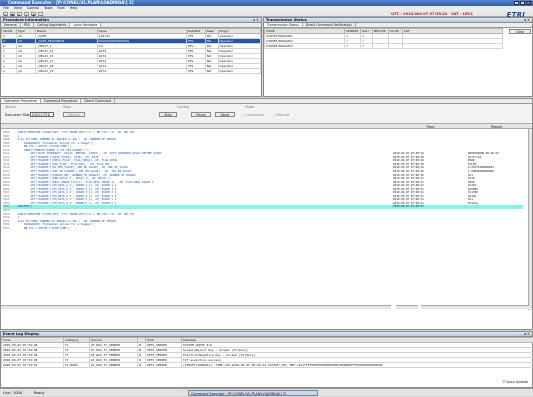 Image resolution: width=533 pixels, height=397 pixels. I want to click on tab-general: General, so click(11, 25).